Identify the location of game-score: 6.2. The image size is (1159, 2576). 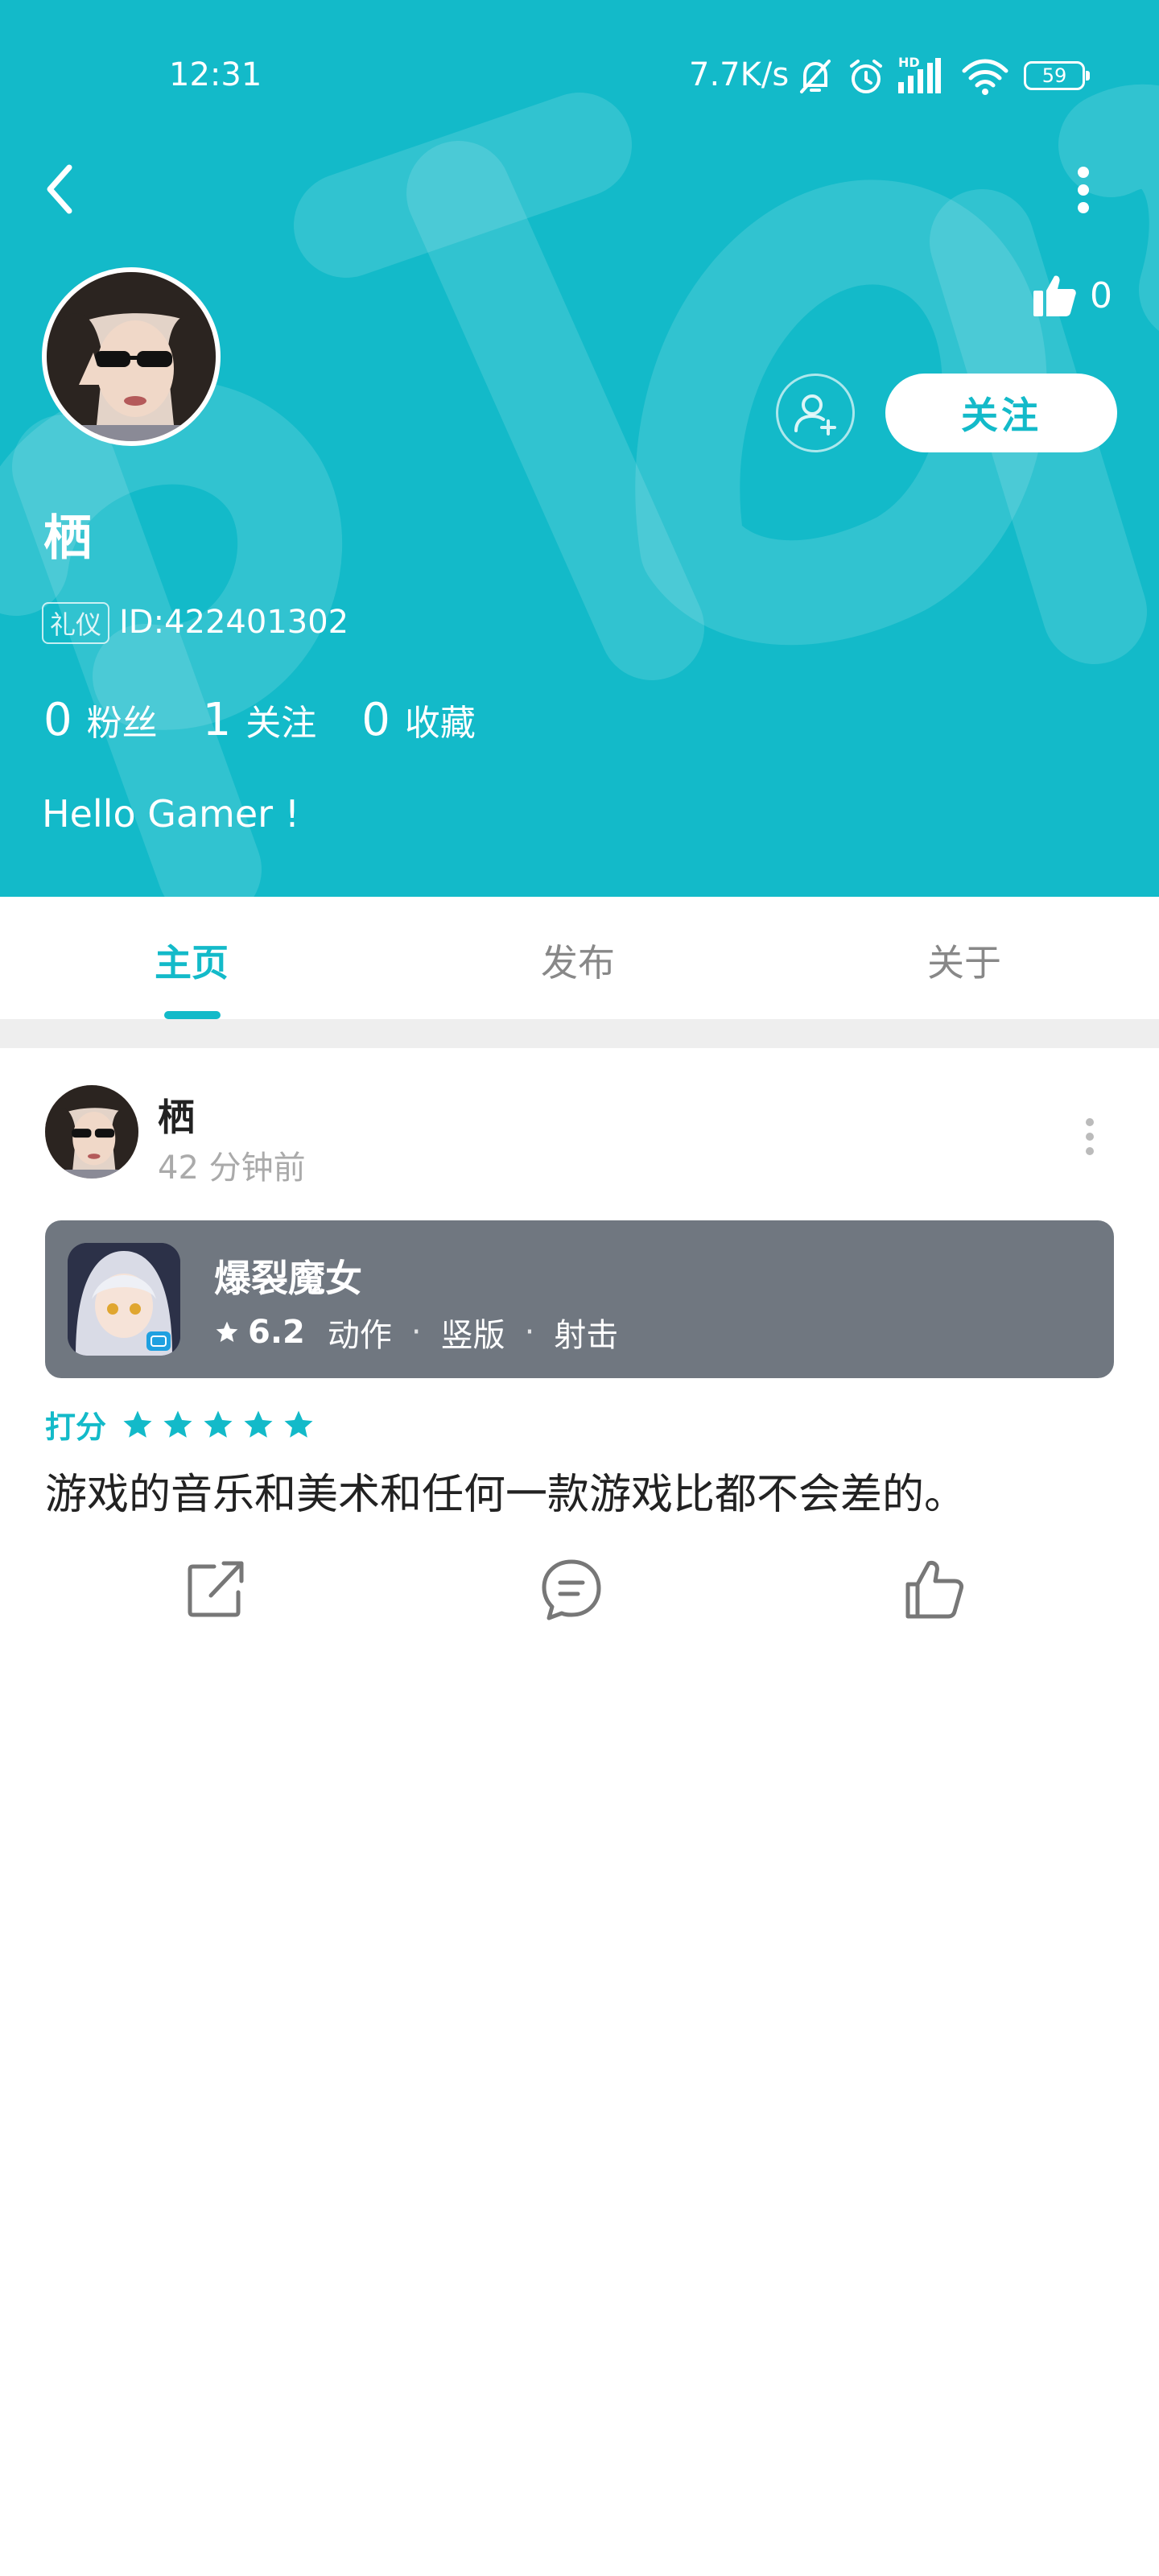
(276, 1332).